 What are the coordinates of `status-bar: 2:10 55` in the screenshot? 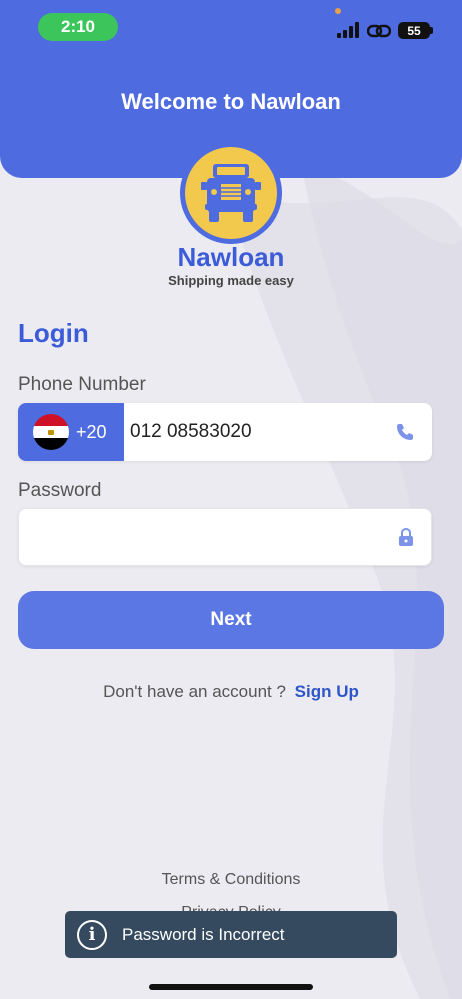 It's located at (231, 26).